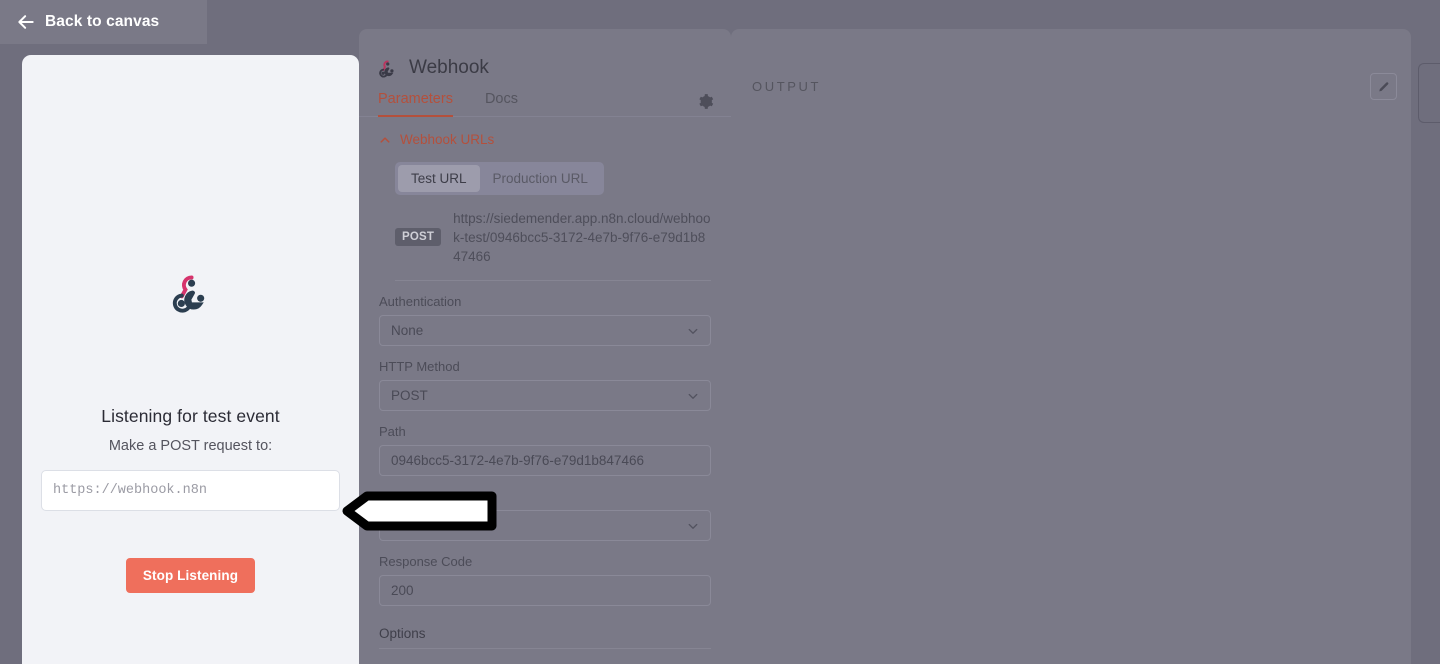 The width and height of the screenshot is (1440, 664). What do you see at coordinates (787, 86) in the screenshot?
I see `output-panel-label: OUTPUT` at bounding box center [787, 86].